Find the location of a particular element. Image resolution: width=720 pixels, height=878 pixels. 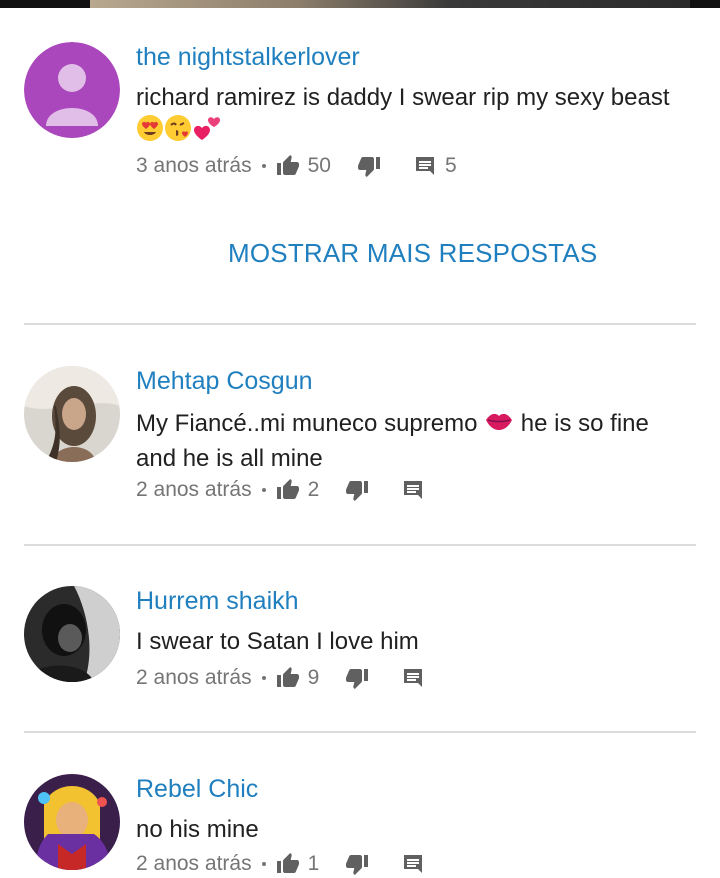

comment-author: Hurrem shaikh is located at coordinates (217, 601).